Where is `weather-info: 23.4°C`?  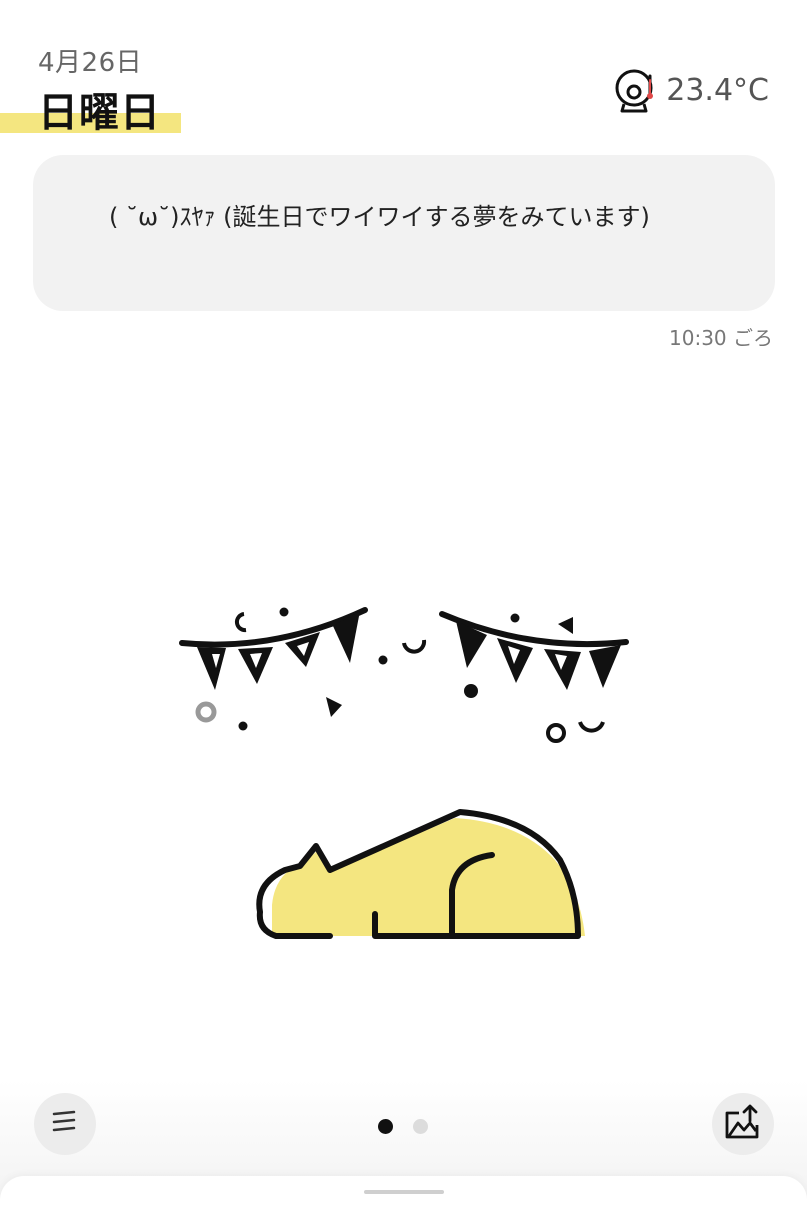
weather-info: 23.4°C is located at coordinates (690, 90).